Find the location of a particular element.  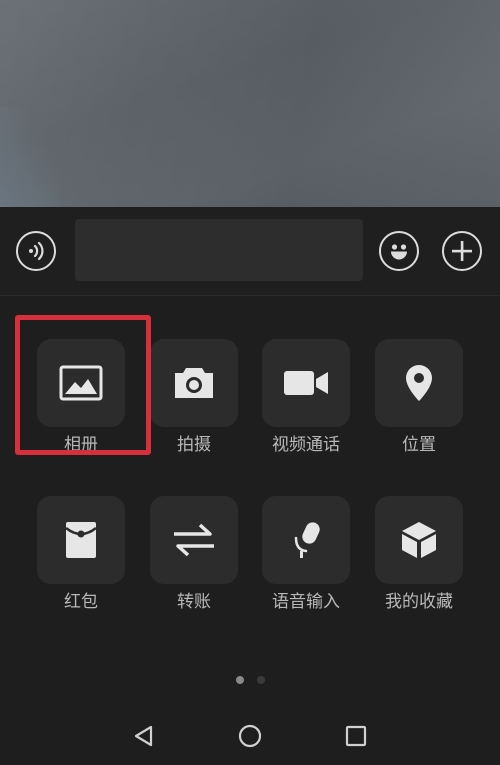

red-packet-label: 红包 is located at coordinates (81, 602).